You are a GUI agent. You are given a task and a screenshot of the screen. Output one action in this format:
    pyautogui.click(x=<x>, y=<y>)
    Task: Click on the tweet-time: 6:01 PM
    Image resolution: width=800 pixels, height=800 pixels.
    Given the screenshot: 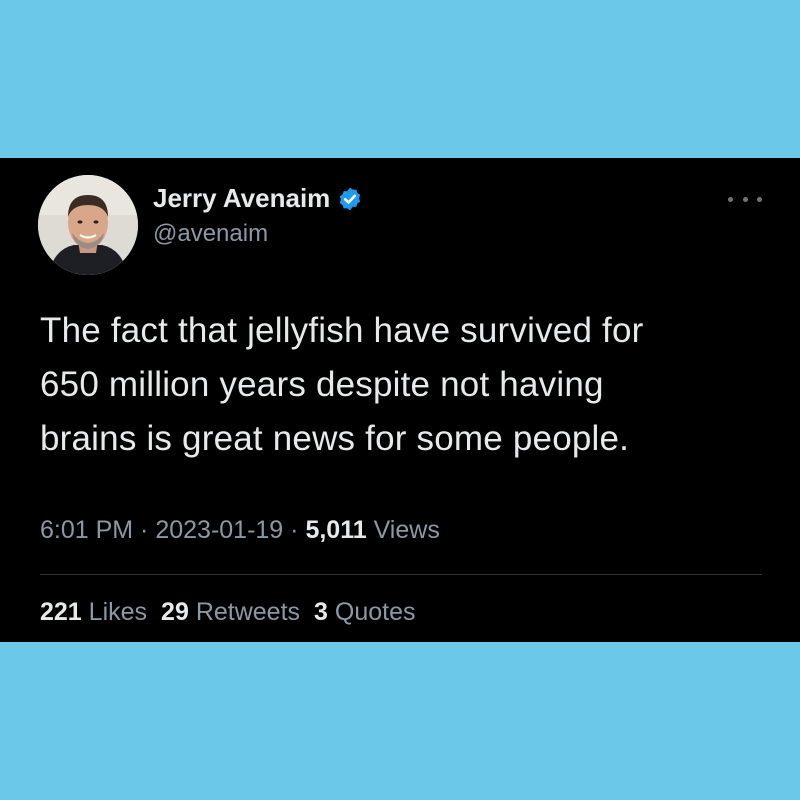 What is the action you would take?
    pyautogui.click(x=86, y=530)
    